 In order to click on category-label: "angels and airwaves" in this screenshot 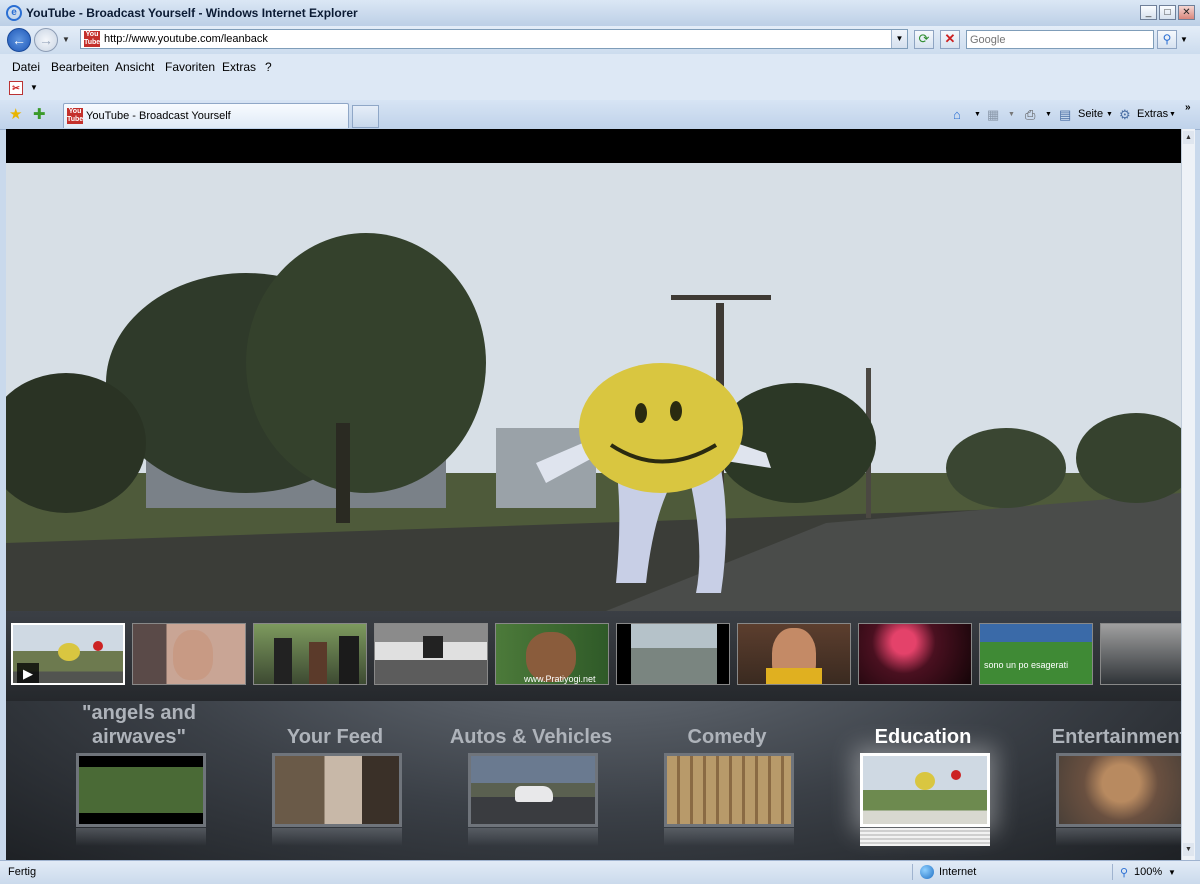, I will do `click(139, 725)`.